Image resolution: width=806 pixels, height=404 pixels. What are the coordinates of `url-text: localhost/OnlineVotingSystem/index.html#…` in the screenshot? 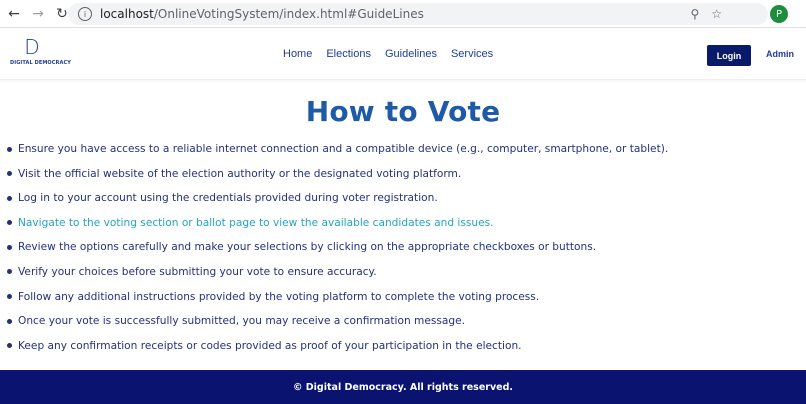 It's located at (262, 14).